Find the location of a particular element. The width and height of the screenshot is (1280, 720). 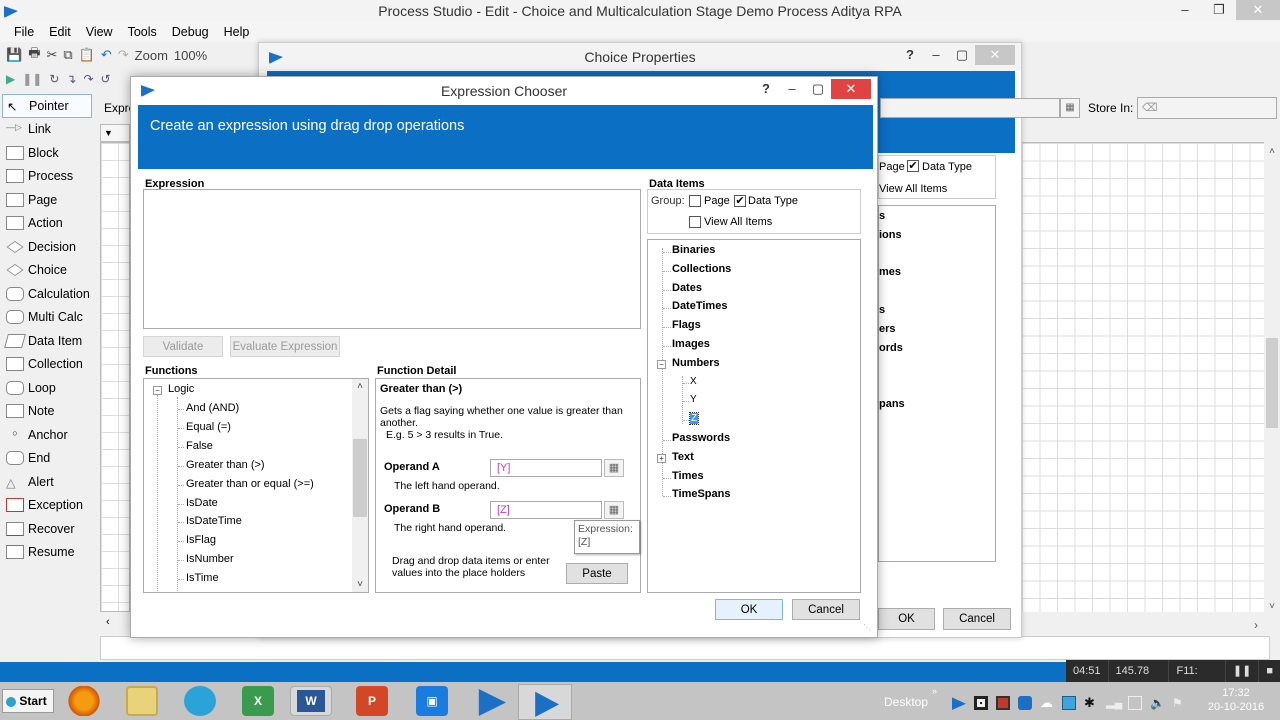

cut-icon: ✂ is located at coordinates (51, 55).